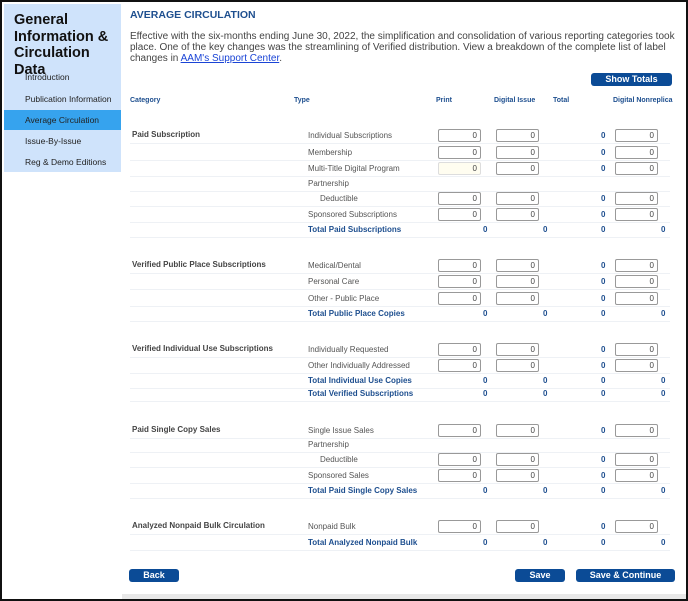  I want to click on row-type: Personal Care, so click(334, 281).